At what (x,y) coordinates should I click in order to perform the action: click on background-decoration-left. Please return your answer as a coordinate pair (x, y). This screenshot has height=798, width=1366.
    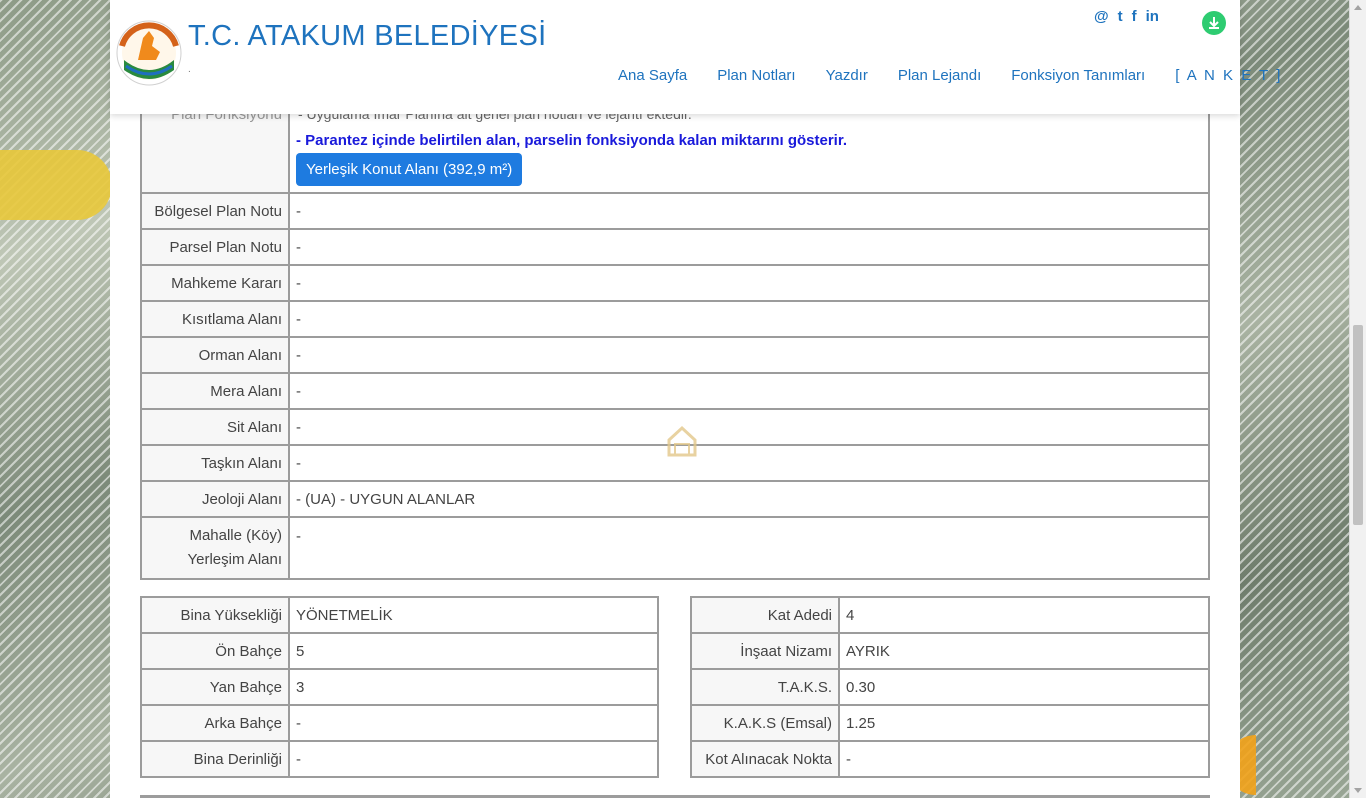
    Looking at the image, I should click on (56, 185).